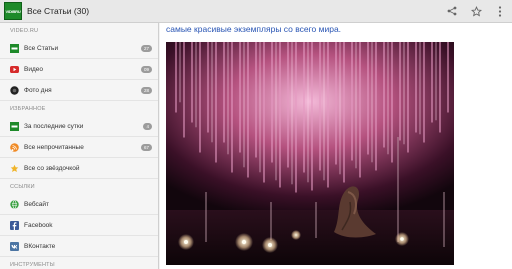 This screenshot has height=269, width=512. I want to click on appbar-actions, so click(476, 11).